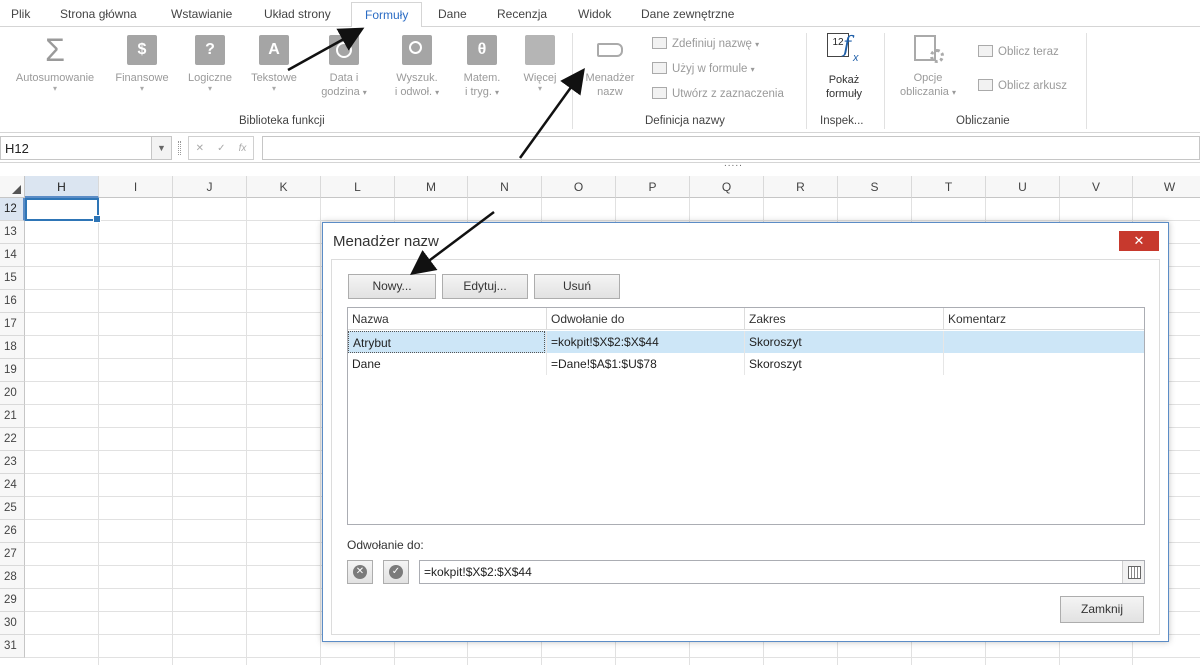 This screenshot has width=1200, height=665. I want to click on column-header-reference: Odwołanie do, so click(646, 319).